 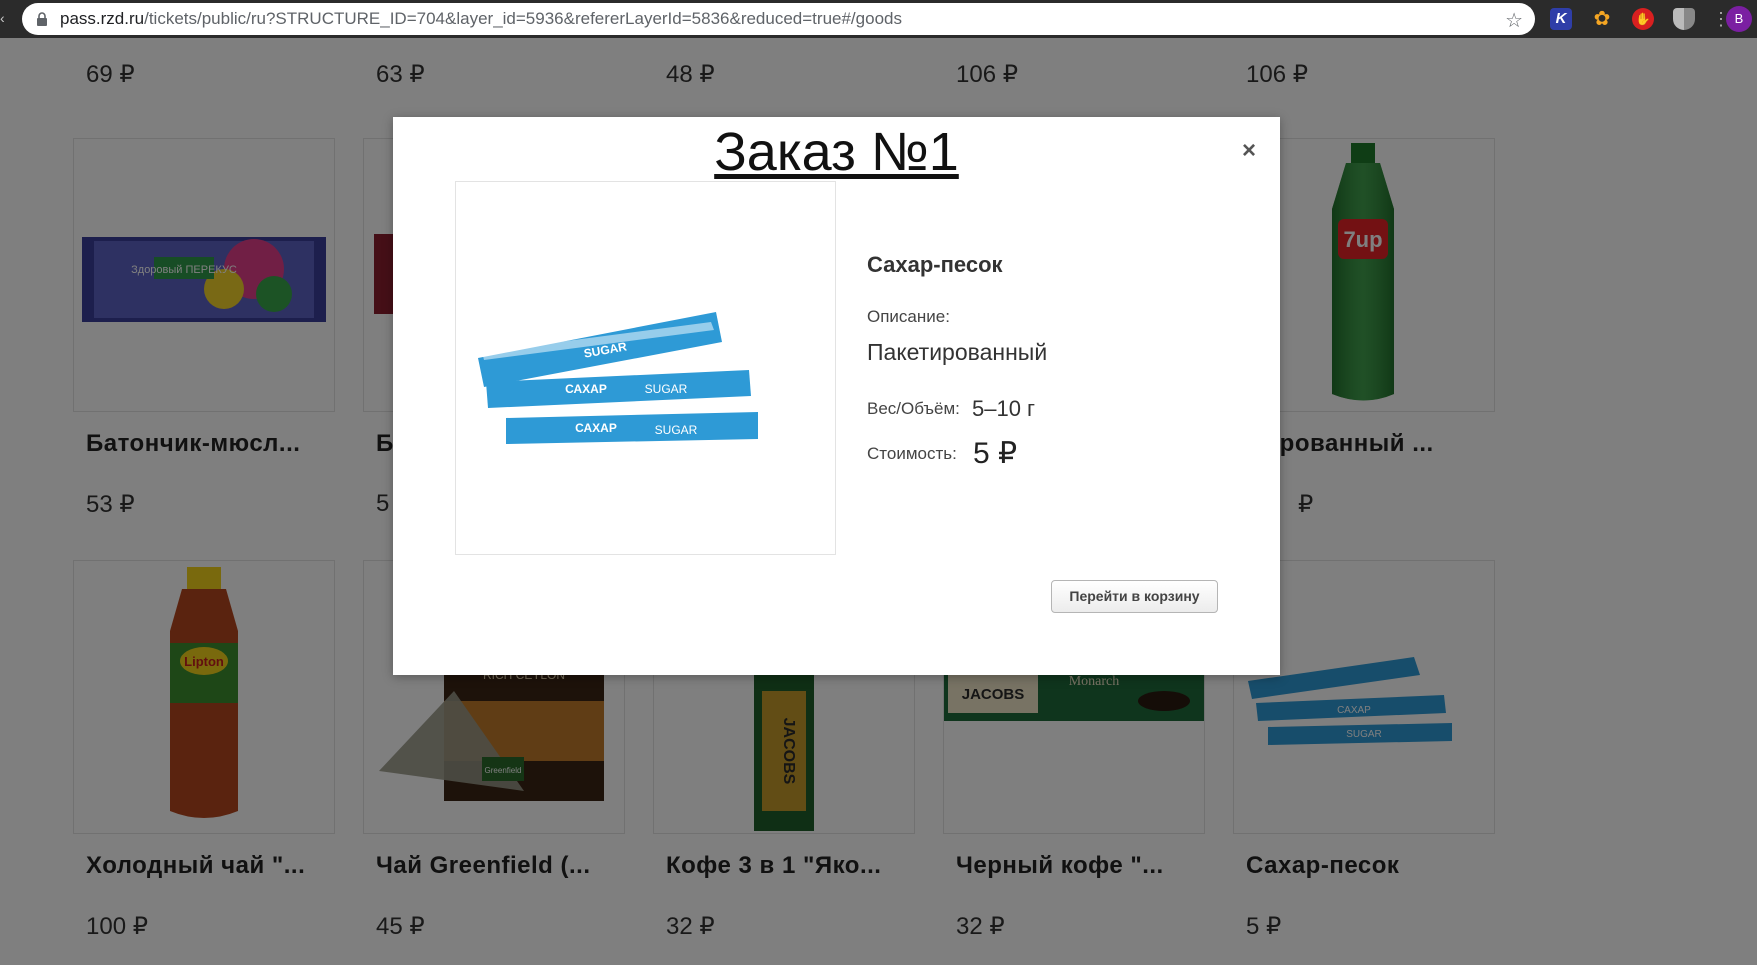 I want to click on profile-avatar: B, so click(x=1739, y=19).